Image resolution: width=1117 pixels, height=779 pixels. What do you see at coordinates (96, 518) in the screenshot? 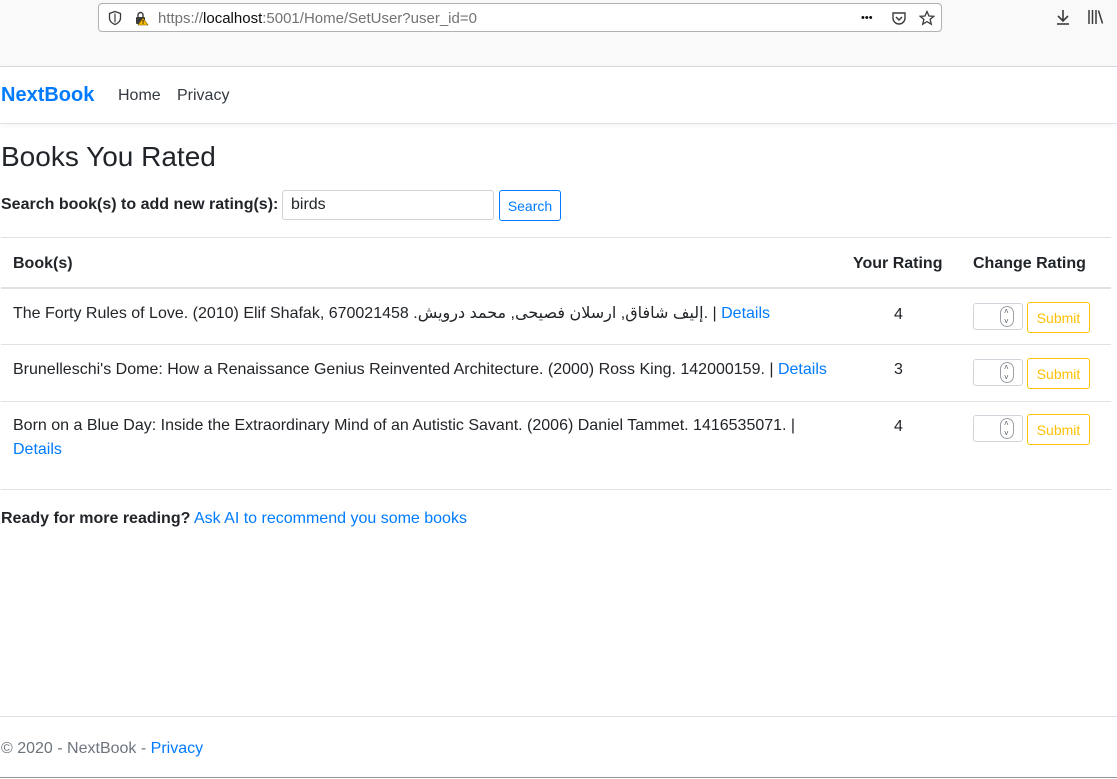
I see `recommend-label: Ready for more reading?` at bounding box center [96, 518].